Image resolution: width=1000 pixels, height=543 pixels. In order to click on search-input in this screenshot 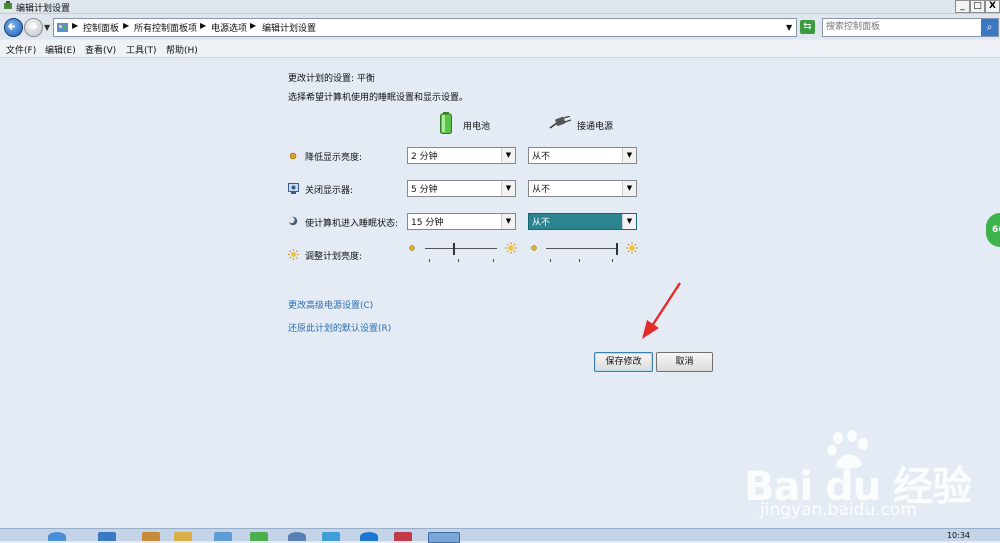, I will do `click(901, 27)`.